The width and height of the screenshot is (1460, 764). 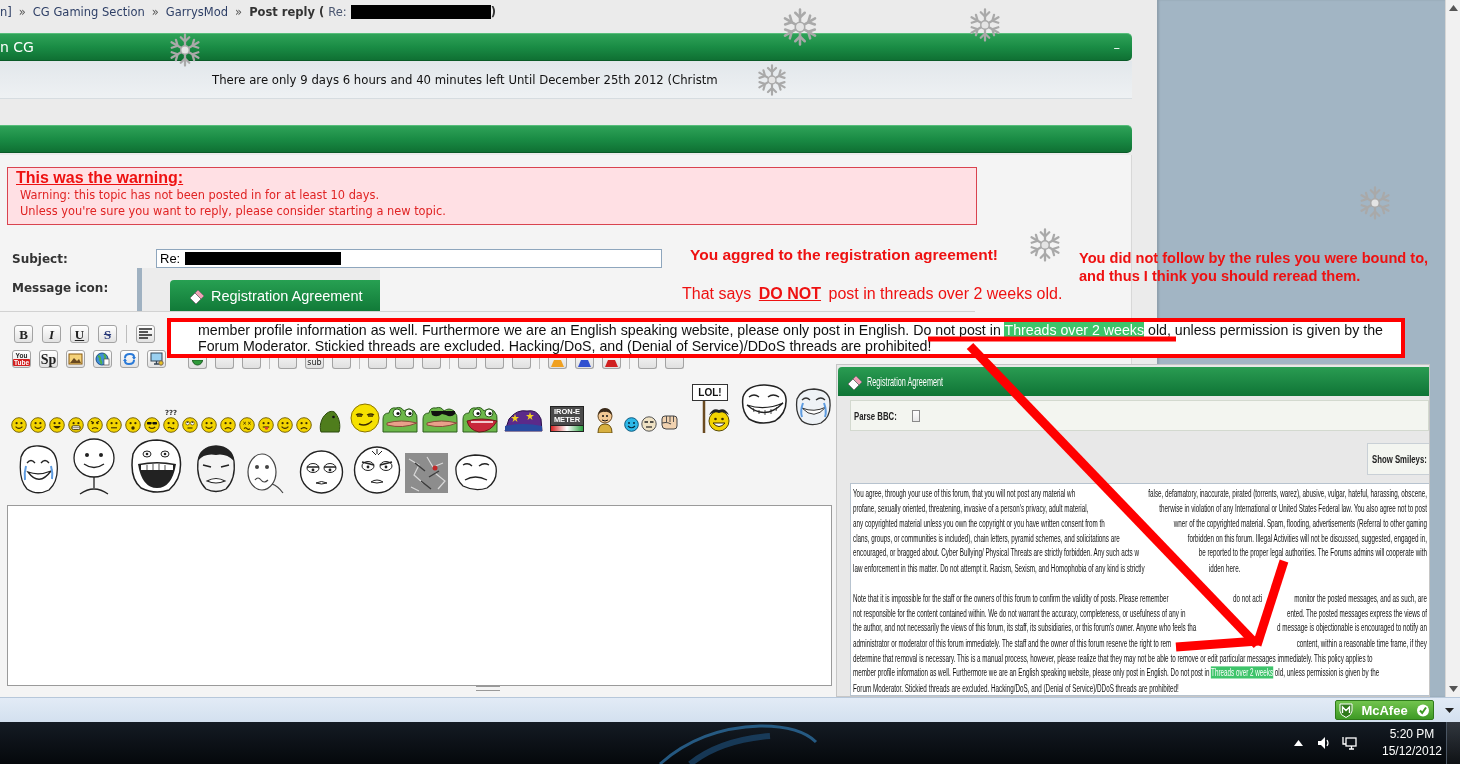 I want to click on clock-date: 15/12/2012, so click(x=1412, y=751).